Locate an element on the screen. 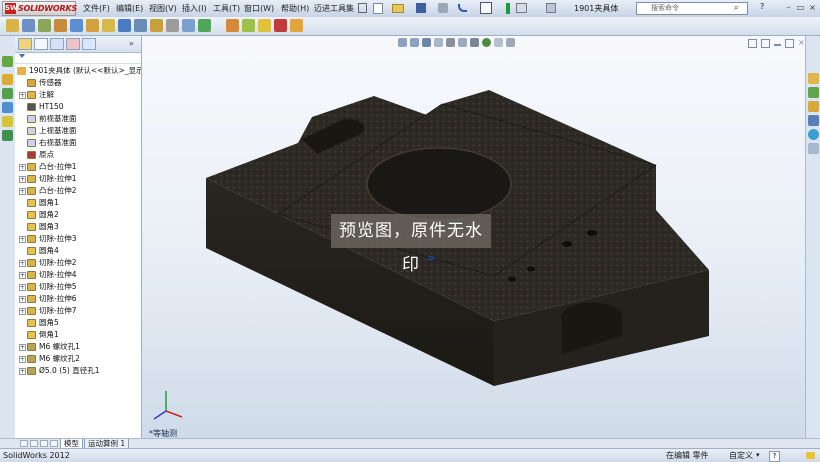 Image resolution: width=820 pixels, height=462 pixels. view-palette-tab-icon is located at coordinates (7, 93).